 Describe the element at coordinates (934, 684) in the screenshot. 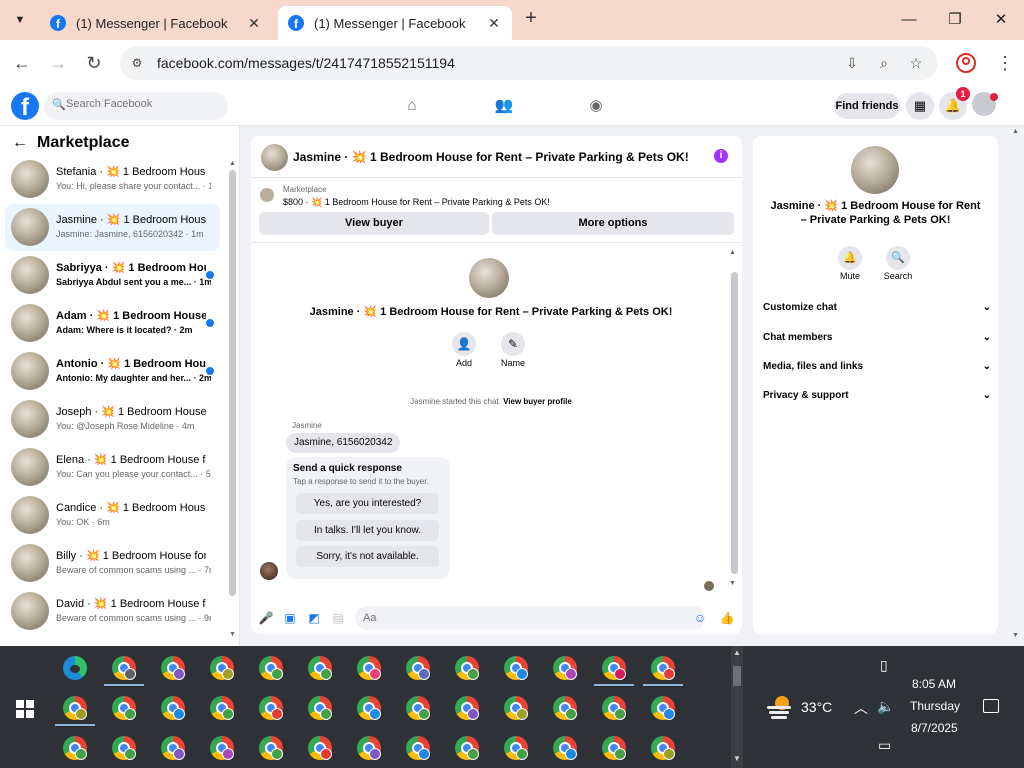

I see `clock-time: 8:05 AM` at that location.